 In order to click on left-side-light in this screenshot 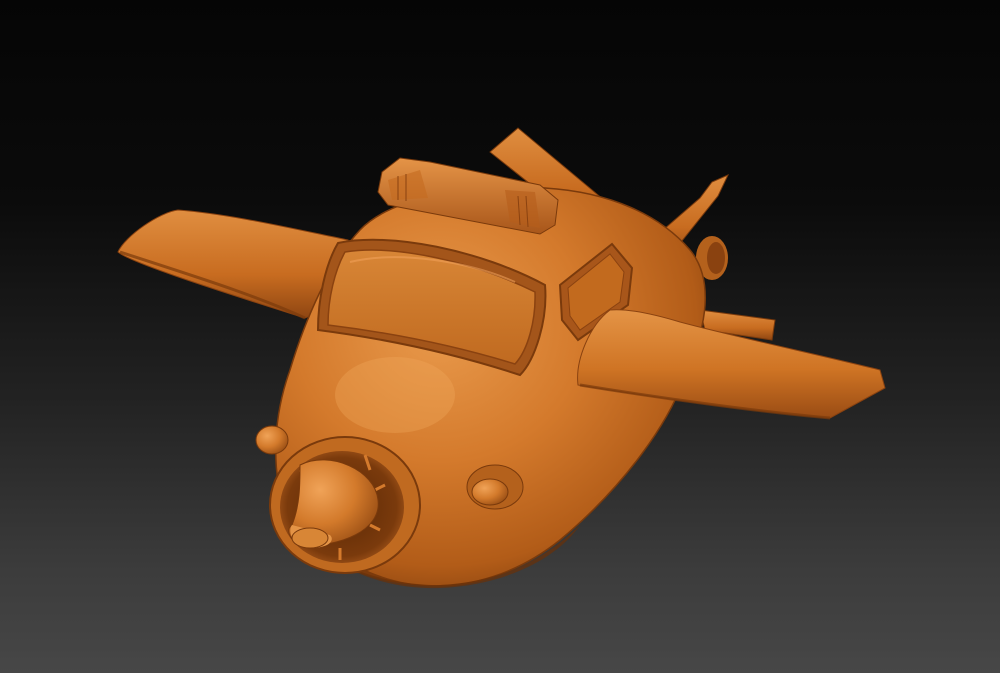, I will do `click(272, 440)`.